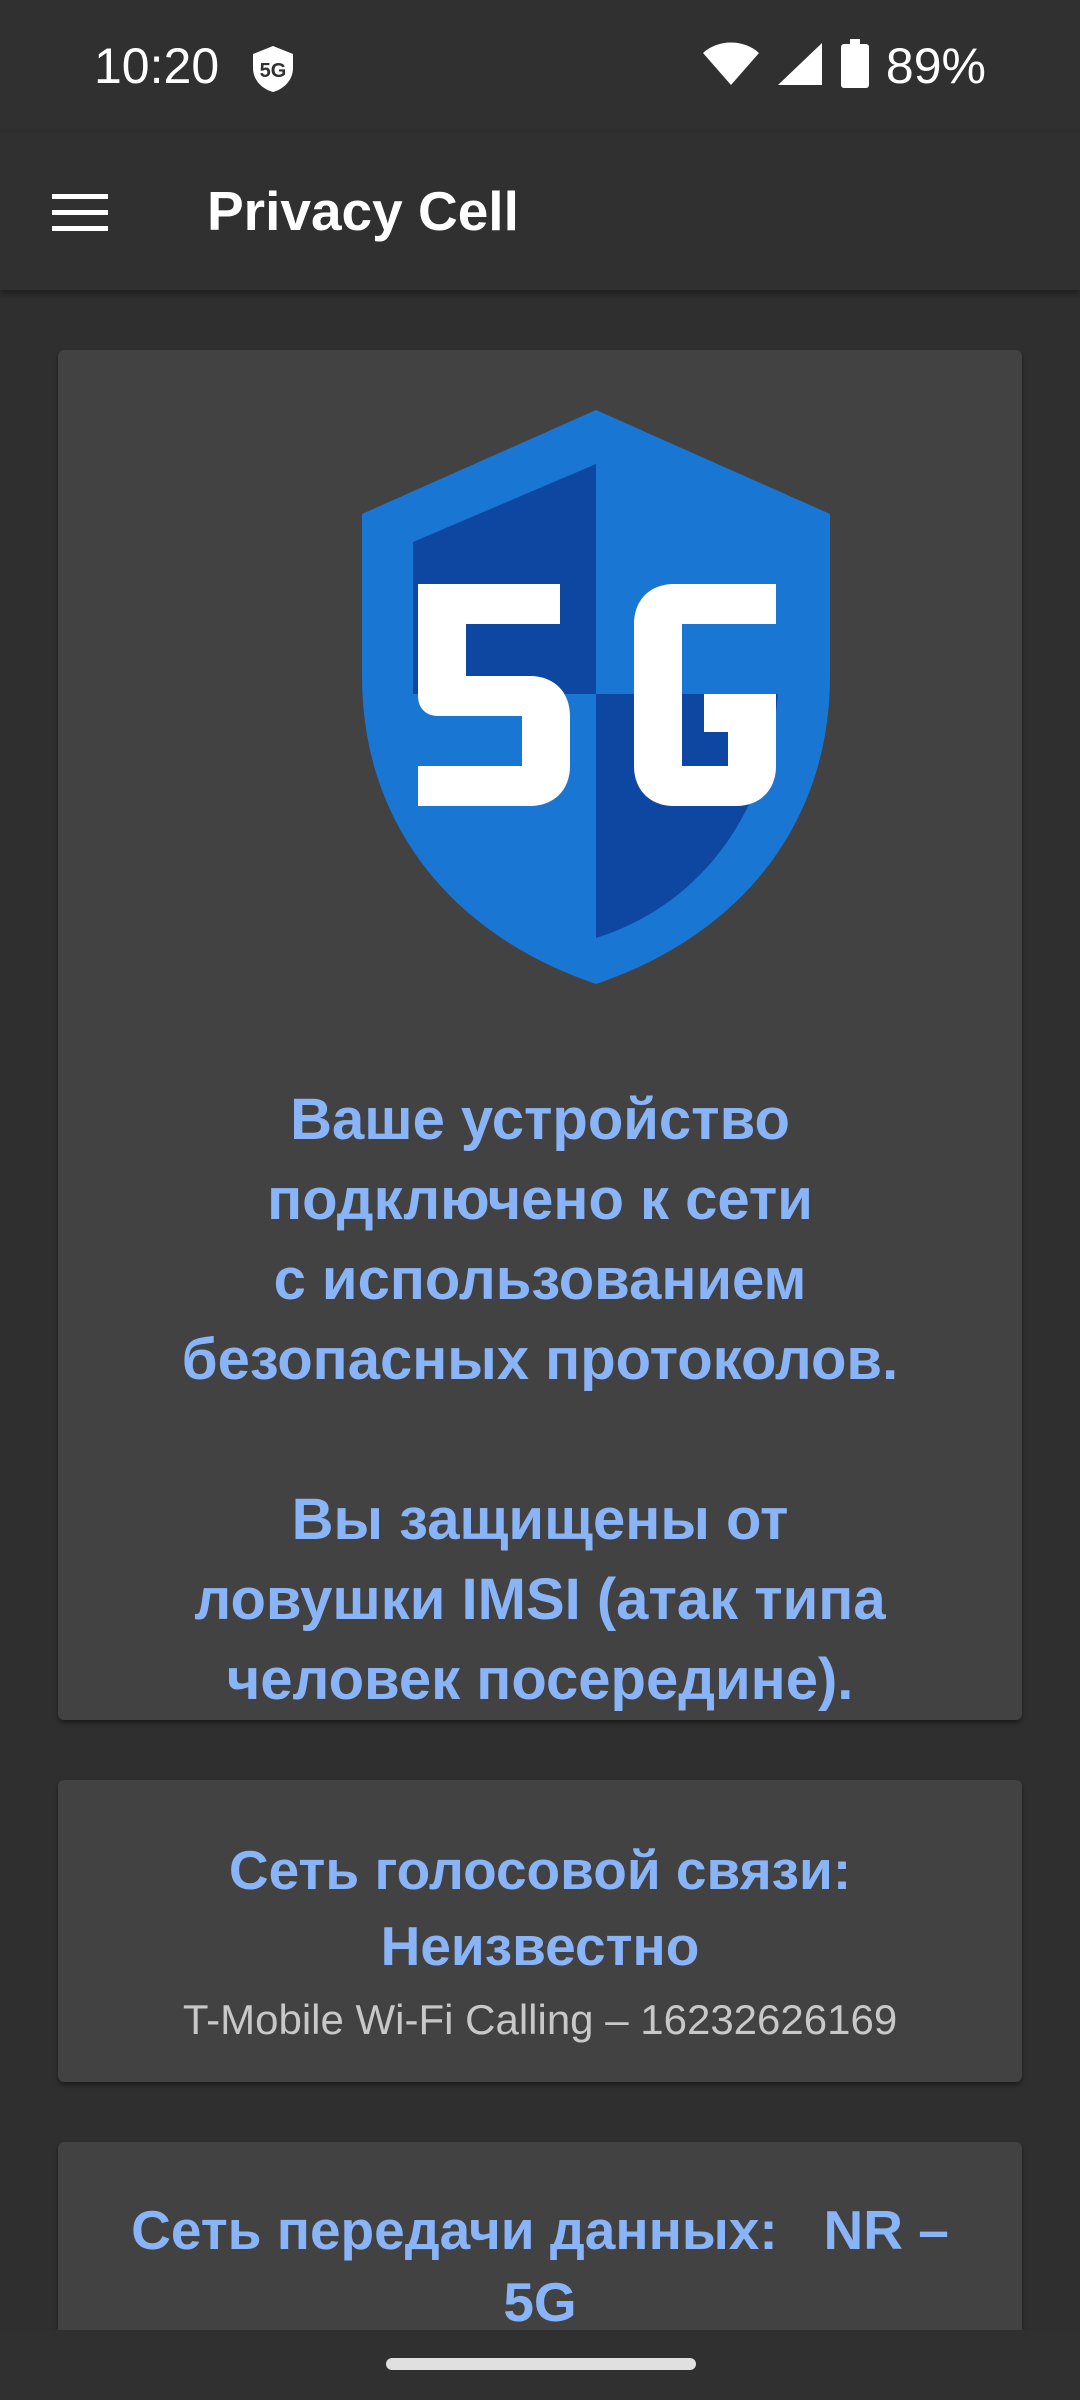 The image size is (1080, 2400). What do you see at coordinates (540, 1279) in the screenshot?
I see `status-line: с использованием` at bounding box center [540, 1279].